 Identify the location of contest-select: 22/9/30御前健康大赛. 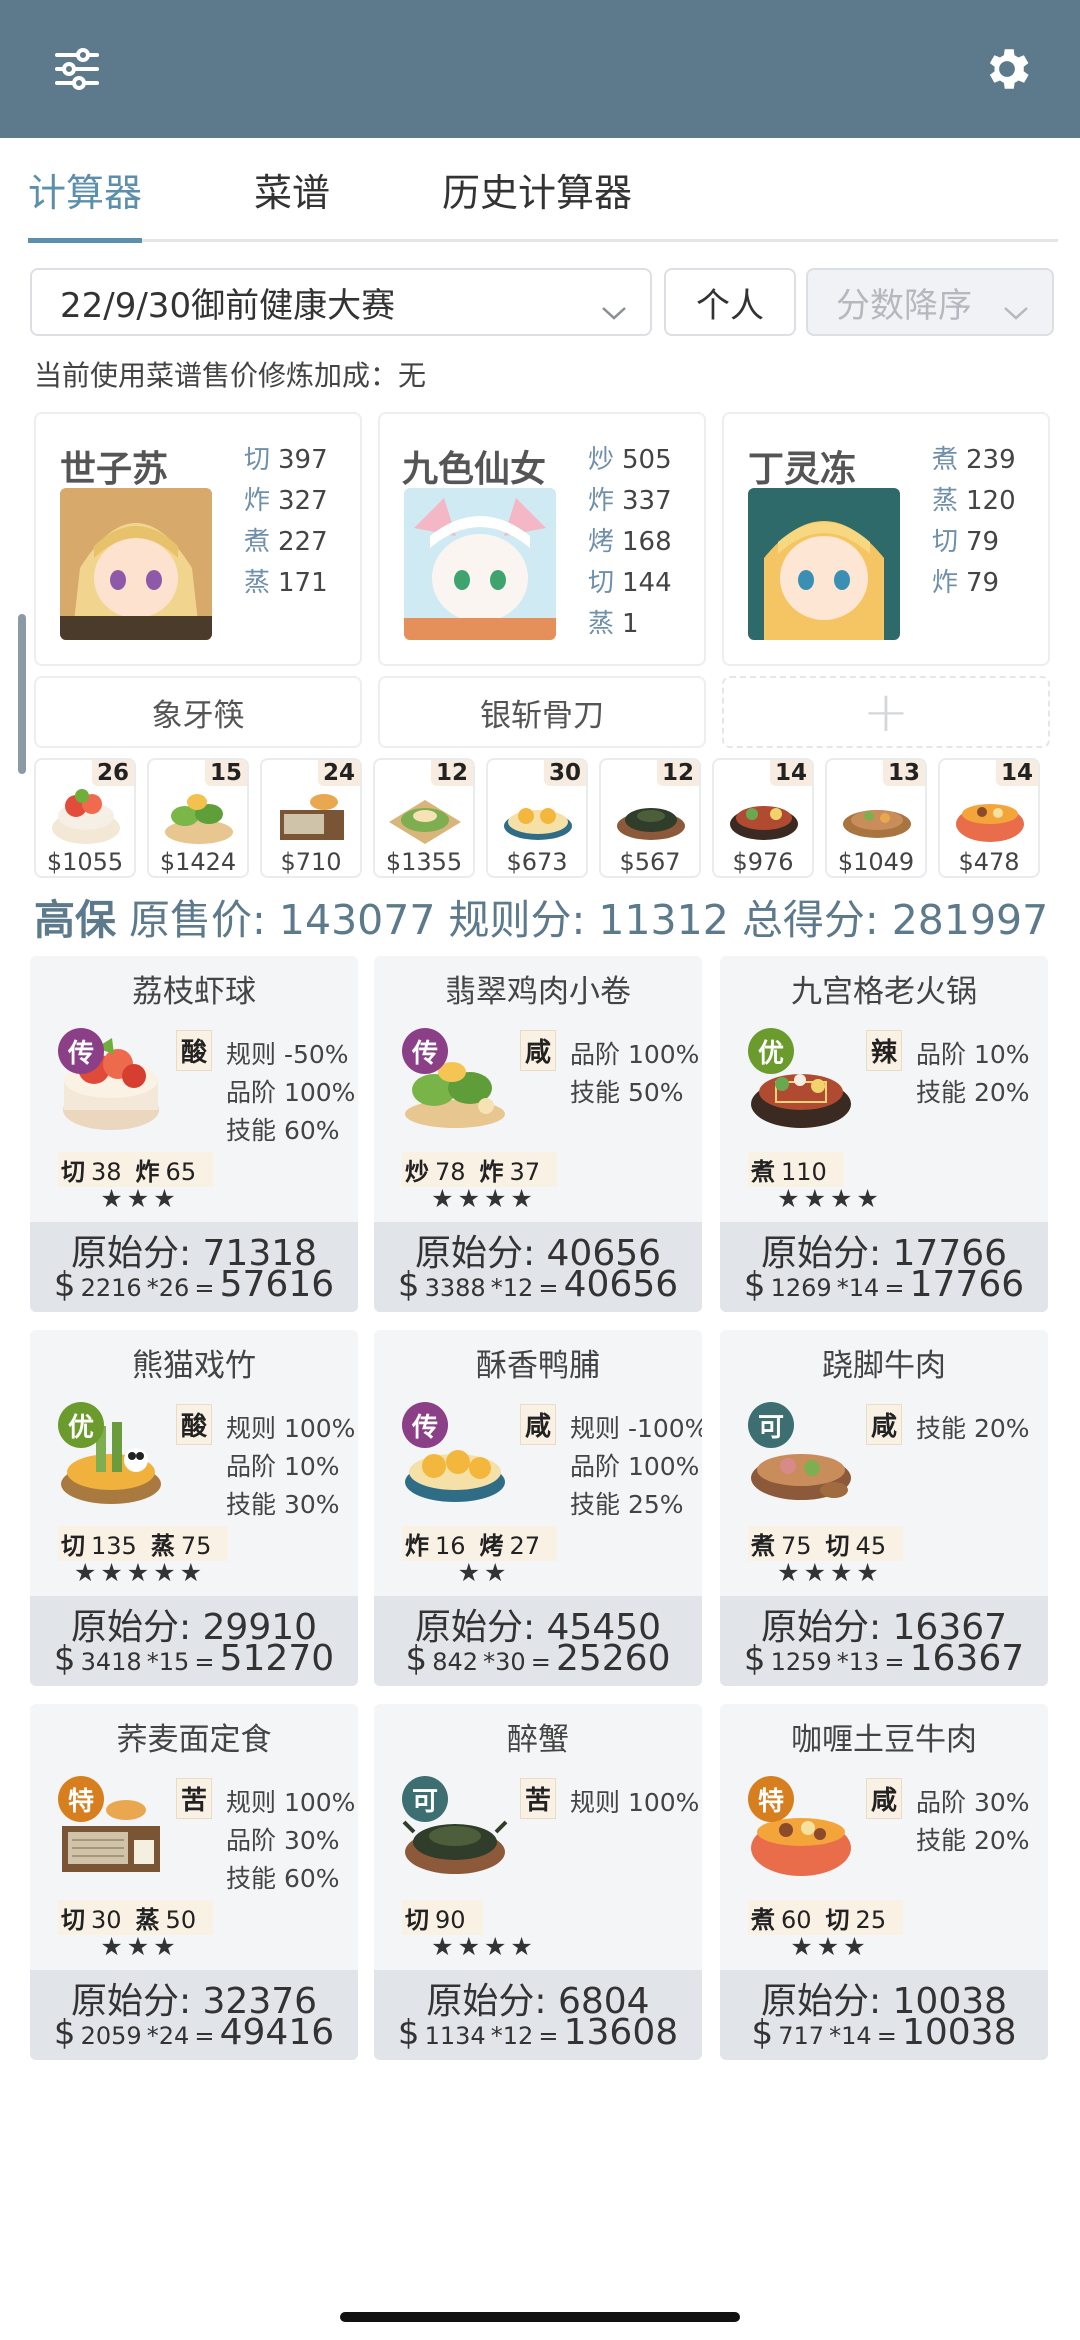
(341, 302).